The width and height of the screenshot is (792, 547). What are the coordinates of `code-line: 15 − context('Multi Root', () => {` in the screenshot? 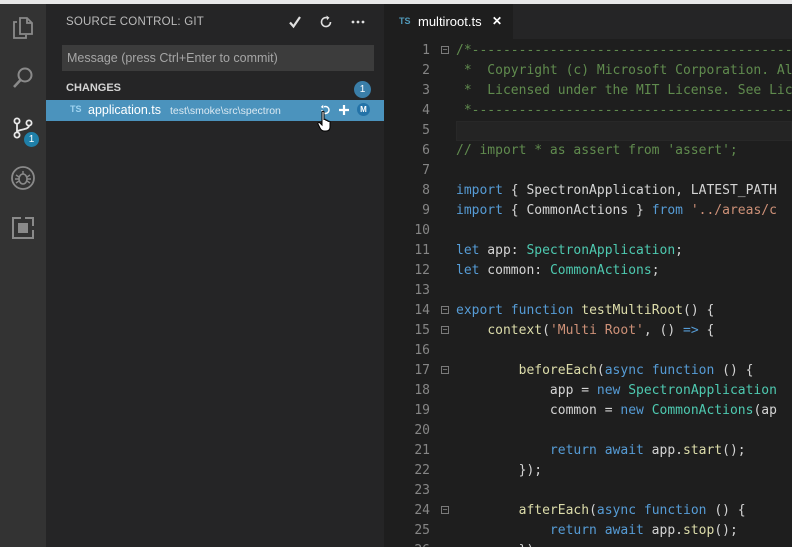 It's located at (588, 331).